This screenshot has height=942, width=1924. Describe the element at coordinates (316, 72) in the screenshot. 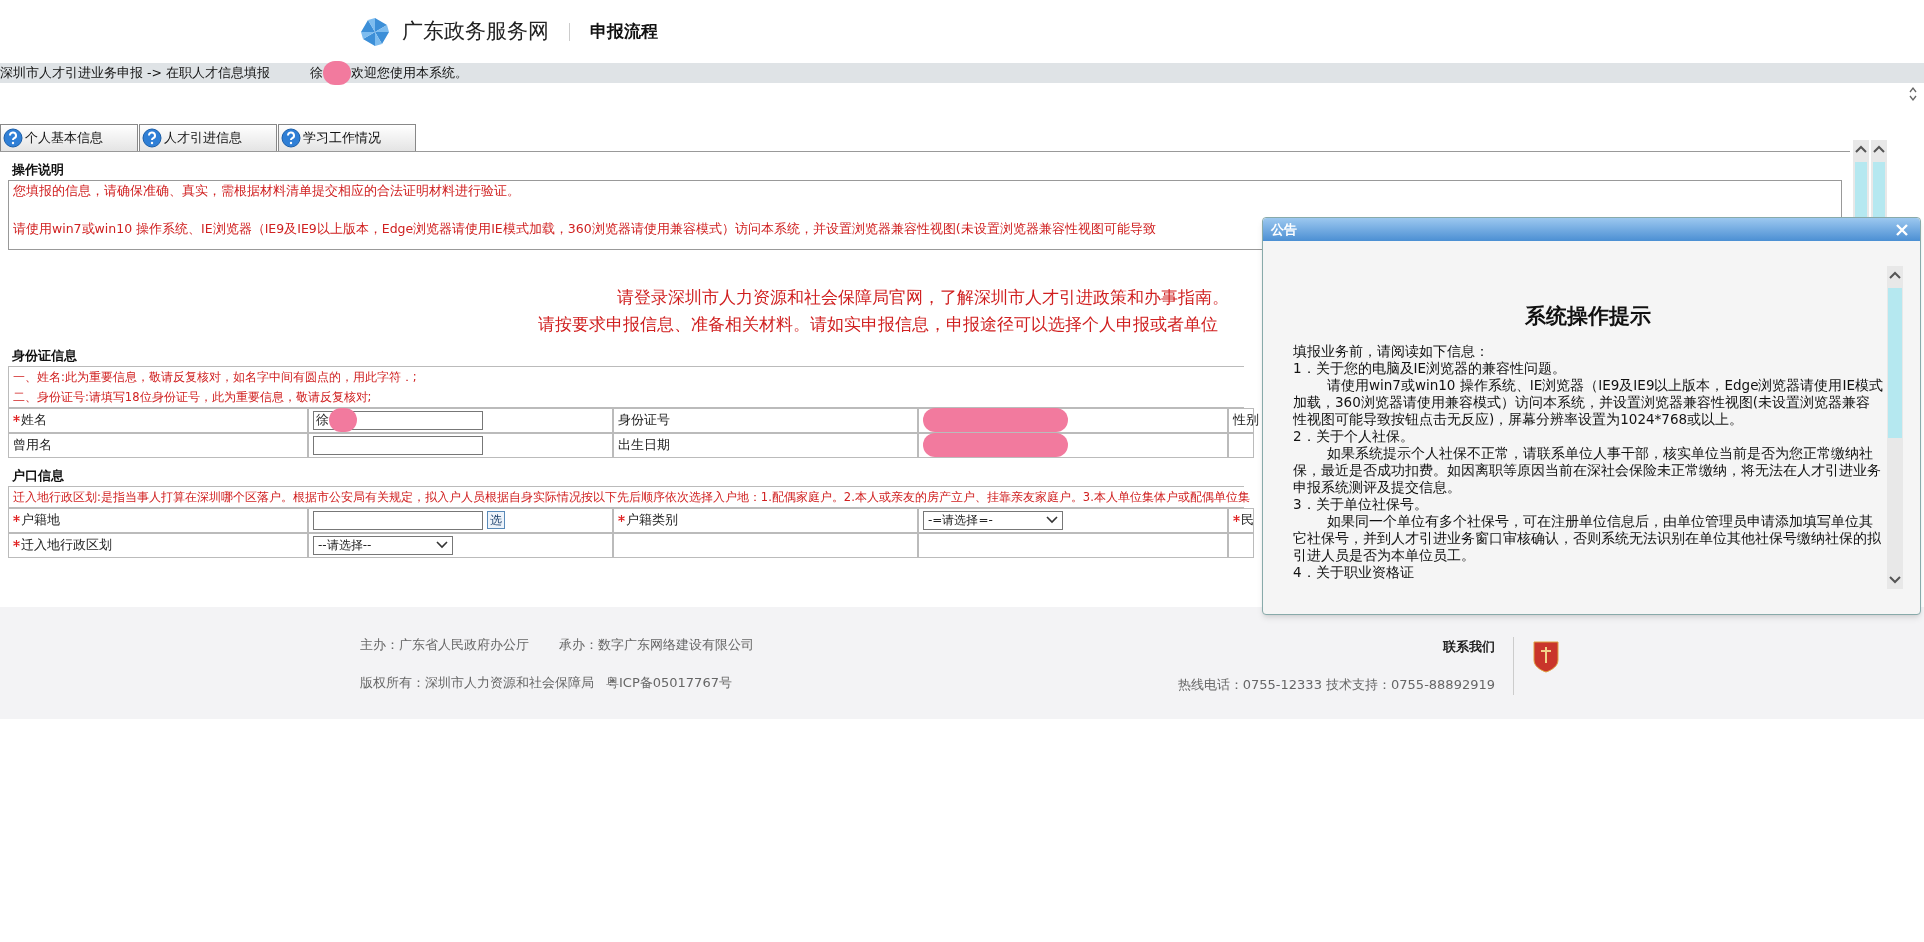

I see `user-name: 徐` at that location.